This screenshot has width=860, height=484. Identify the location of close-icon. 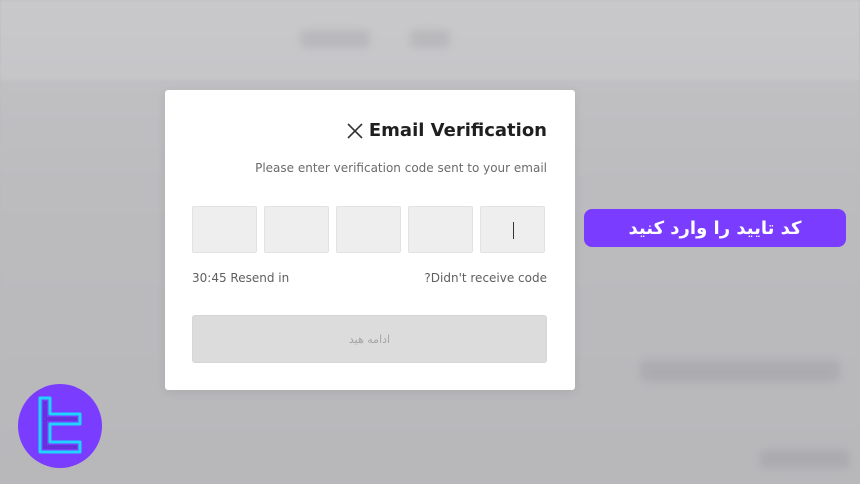
(355, 131).